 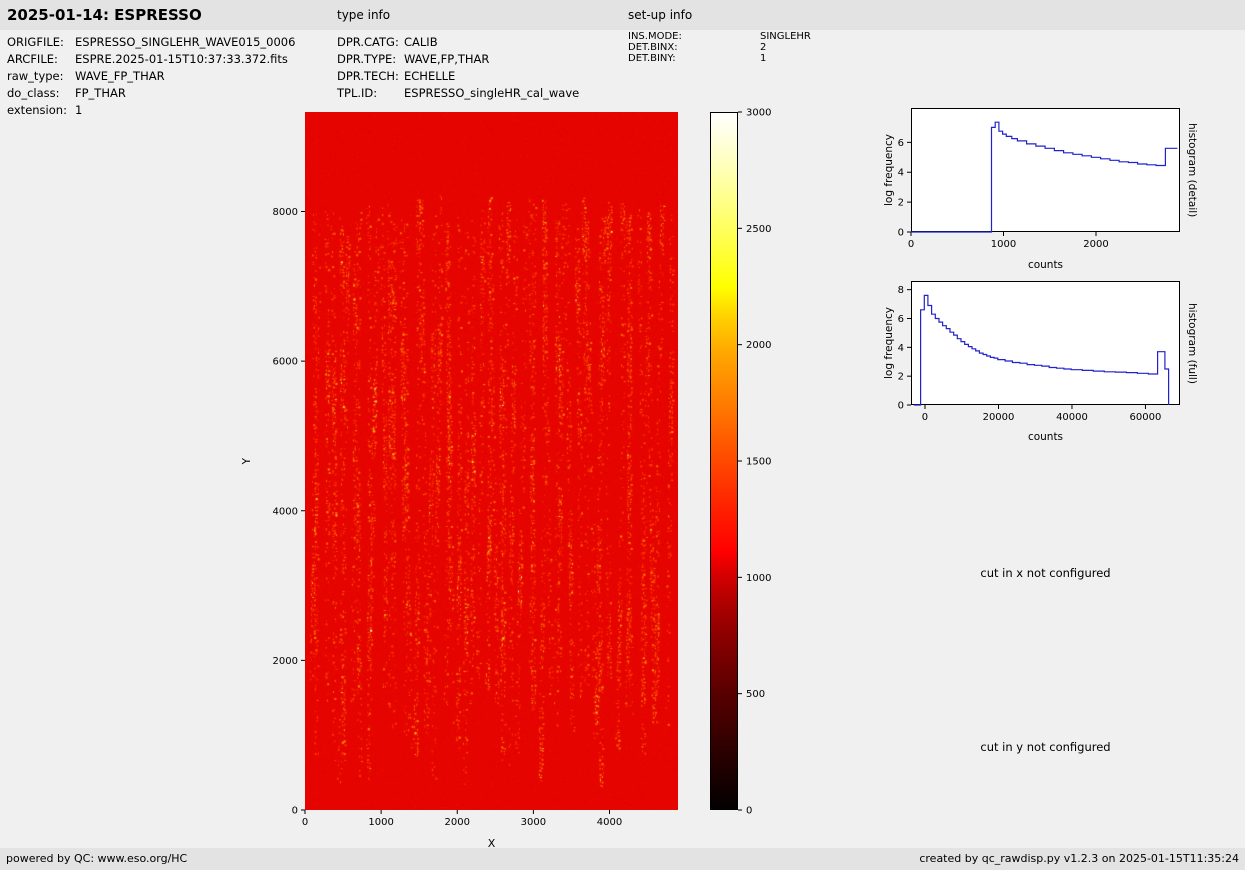 I want to click on meta-label: do_class:, so click(x=33, y=92).